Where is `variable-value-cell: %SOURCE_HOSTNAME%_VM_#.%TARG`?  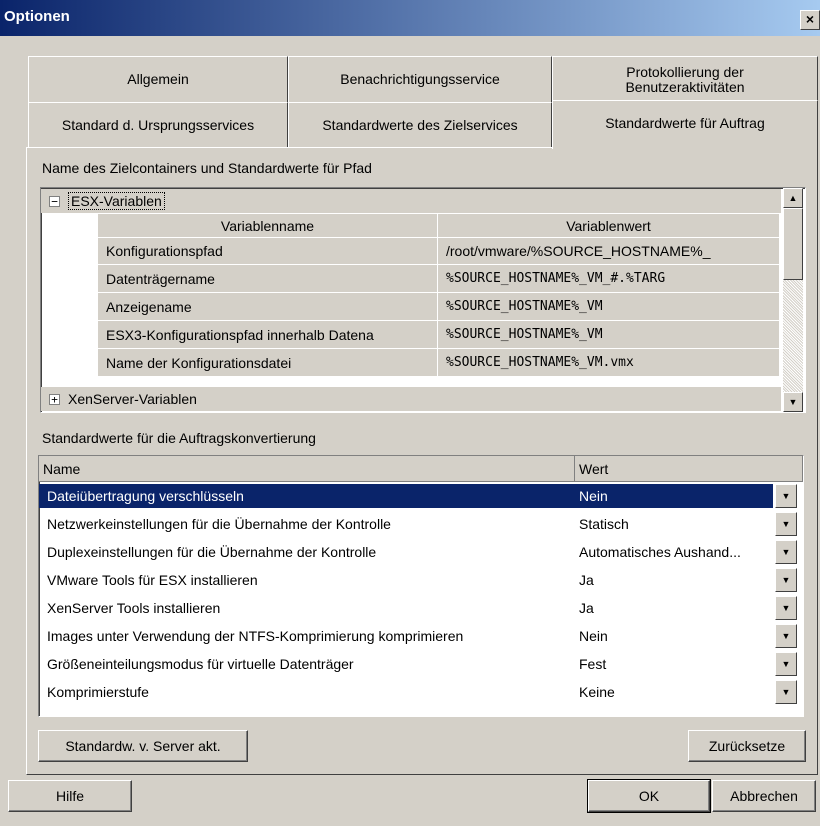
variable-value-cell: %SOURCE_HOSTNAME%_VM_#.%TARG is located at coordinates (609, 279).